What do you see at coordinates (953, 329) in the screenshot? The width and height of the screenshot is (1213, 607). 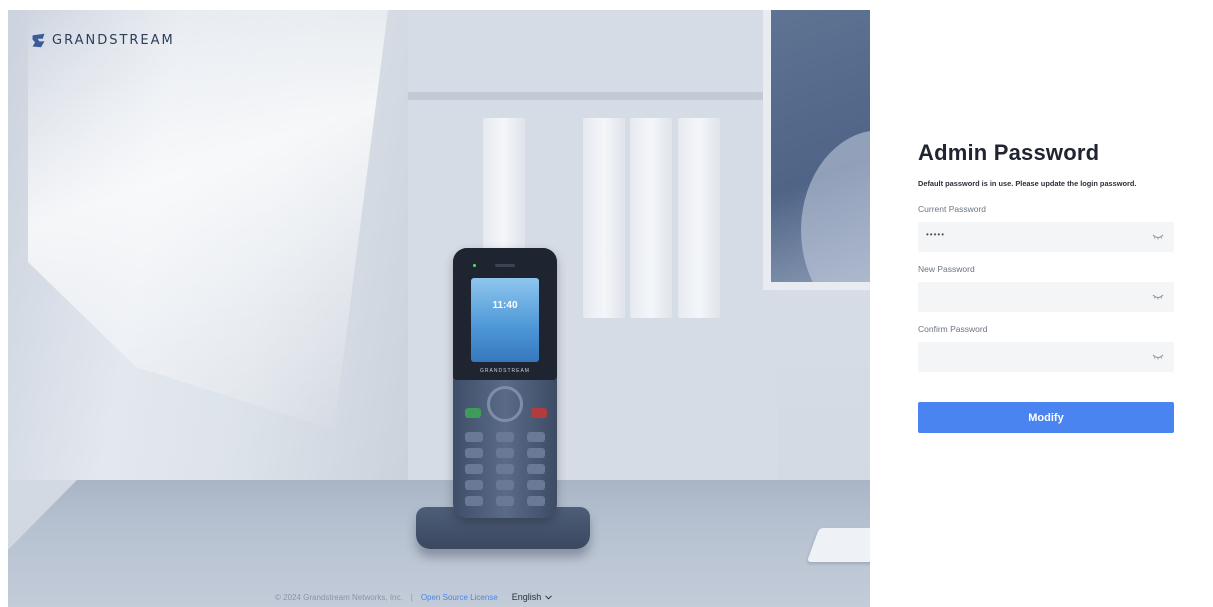 I see `confirm-password-label: Confirm Password` at bounding box center [953, 329].